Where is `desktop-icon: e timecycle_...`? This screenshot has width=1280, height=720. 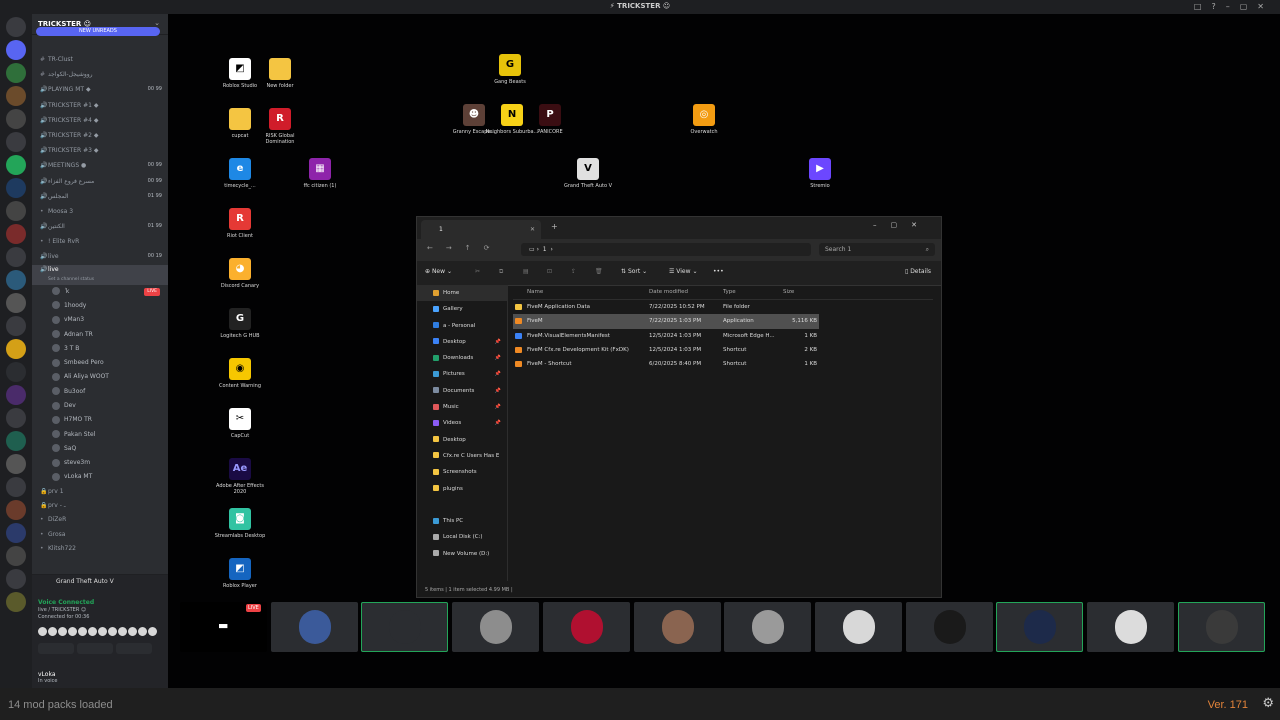 desktop-icon: e timecycle_... is located at coordinates (240, 173).